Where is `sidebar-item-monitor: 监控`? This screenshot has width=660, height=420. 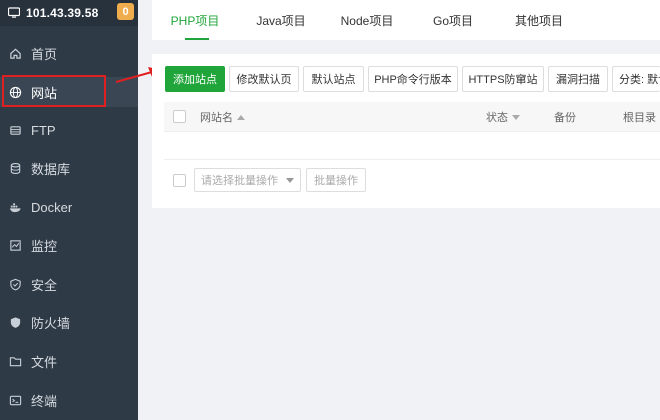
sidebar-item-monitor: 监控 is located at coordinates (69, 245).